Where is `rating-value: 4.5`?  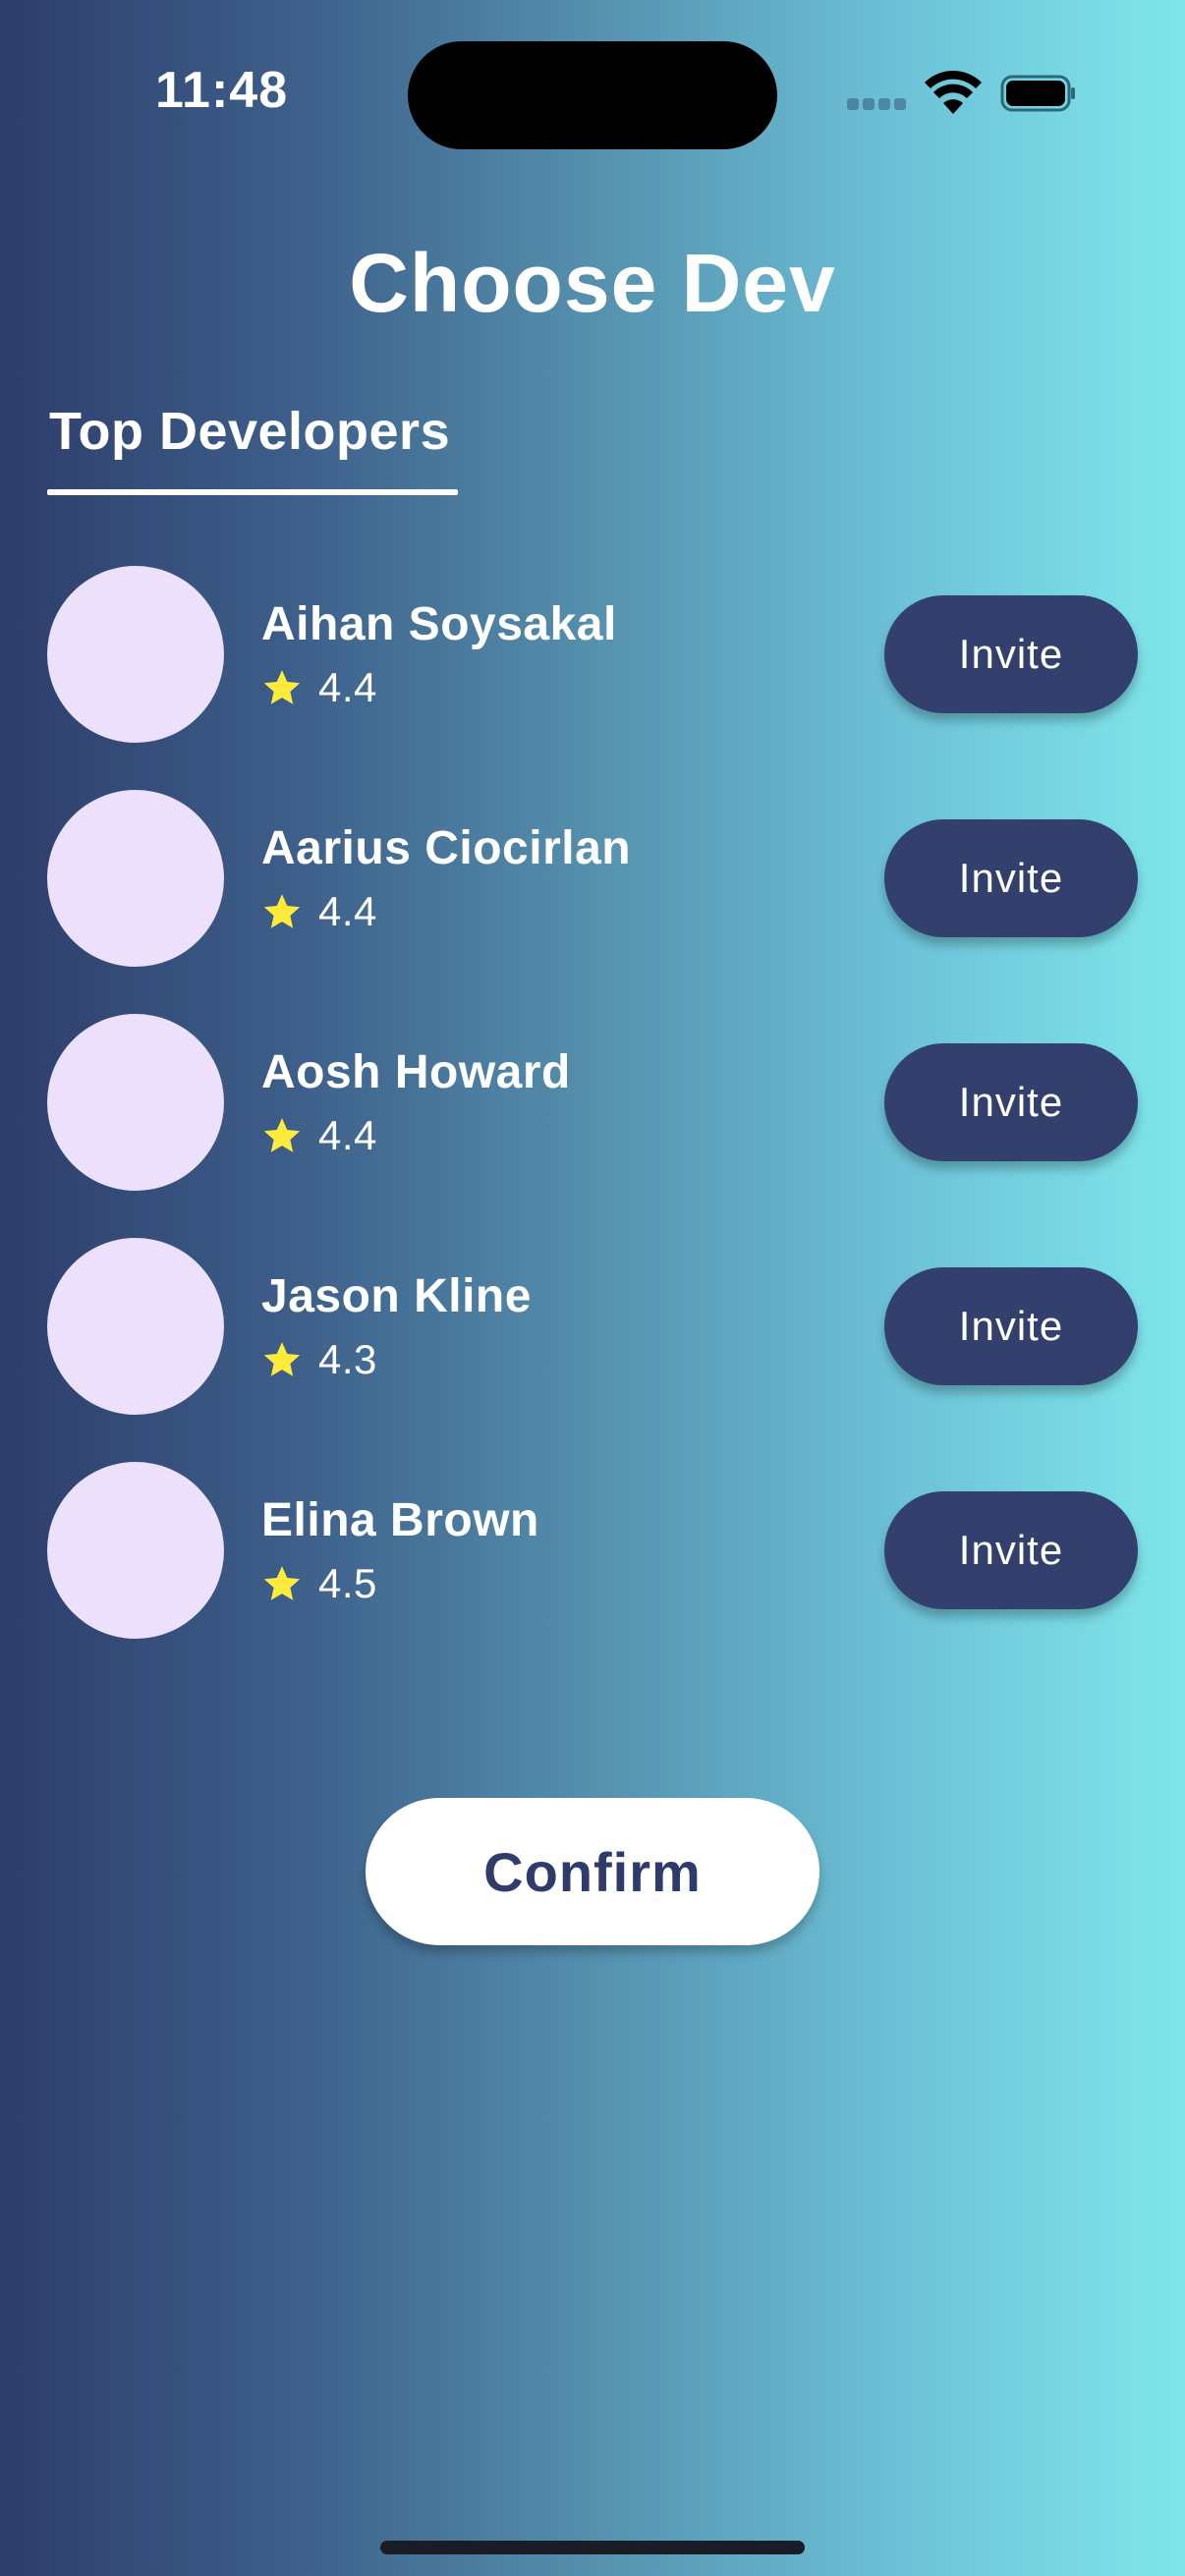
rating-value: 4.5 is located at coordinates (348, 1583).